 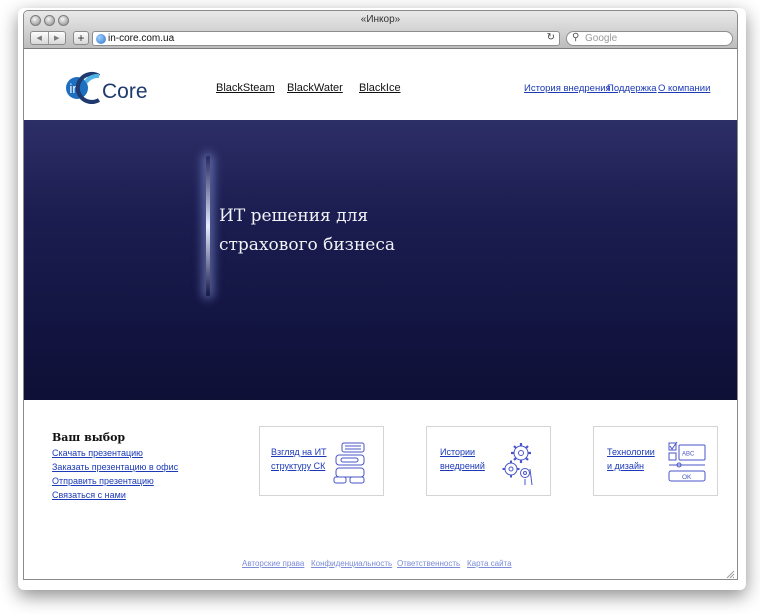 I want to click on gears-icon, so click(x=517, y=464).